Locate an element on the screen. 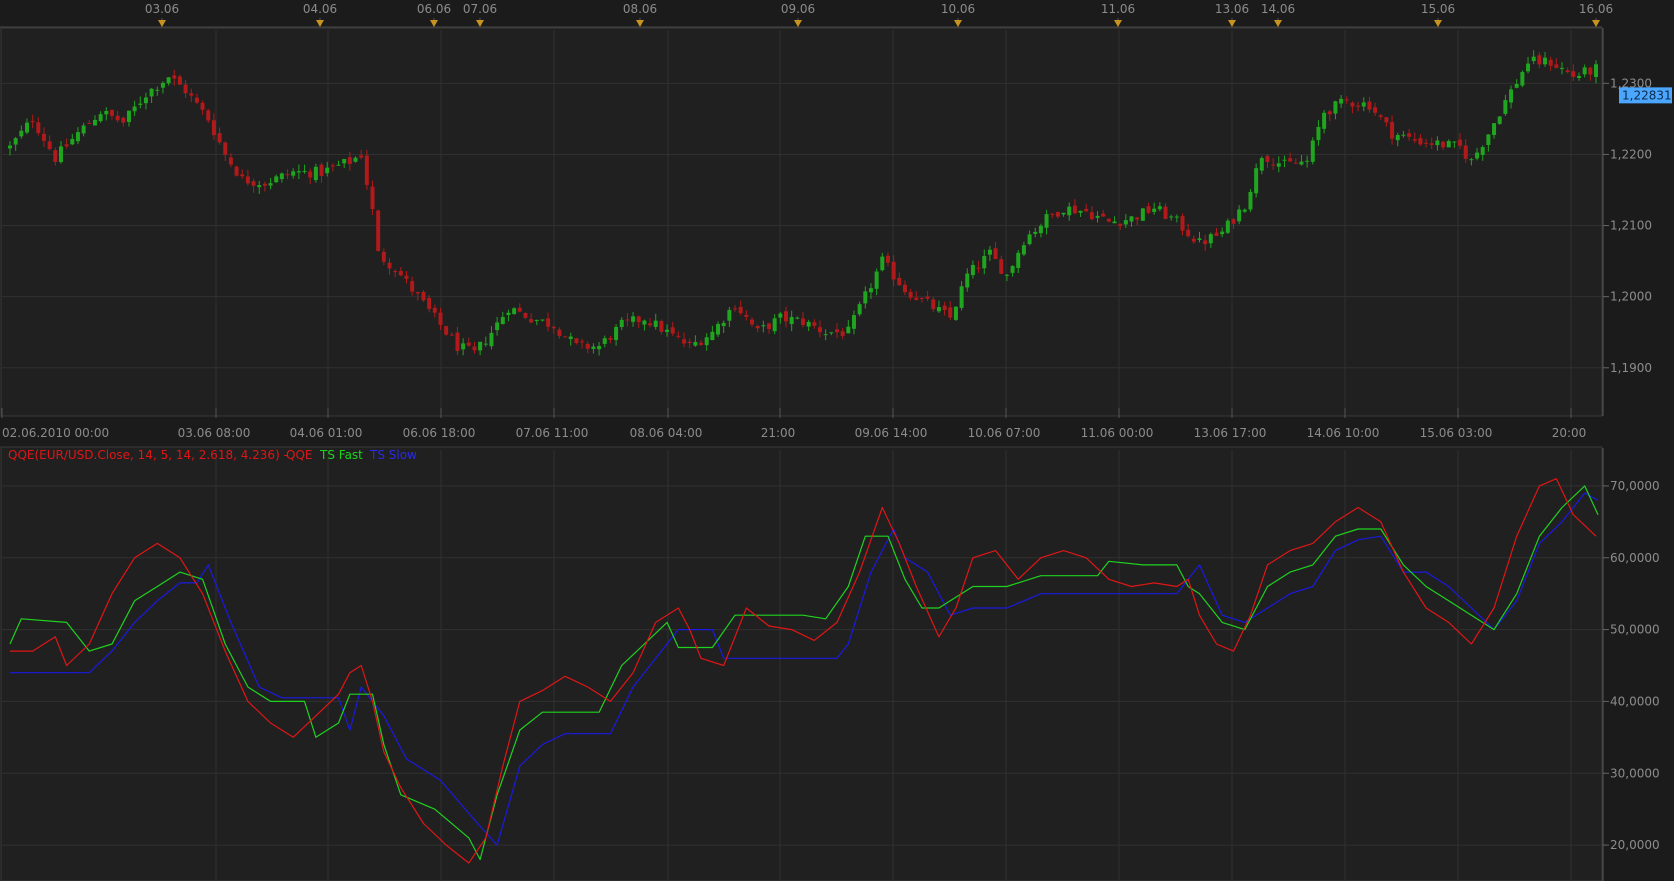  top-axis-label: 04.06 is located at coordinates (320, 9).